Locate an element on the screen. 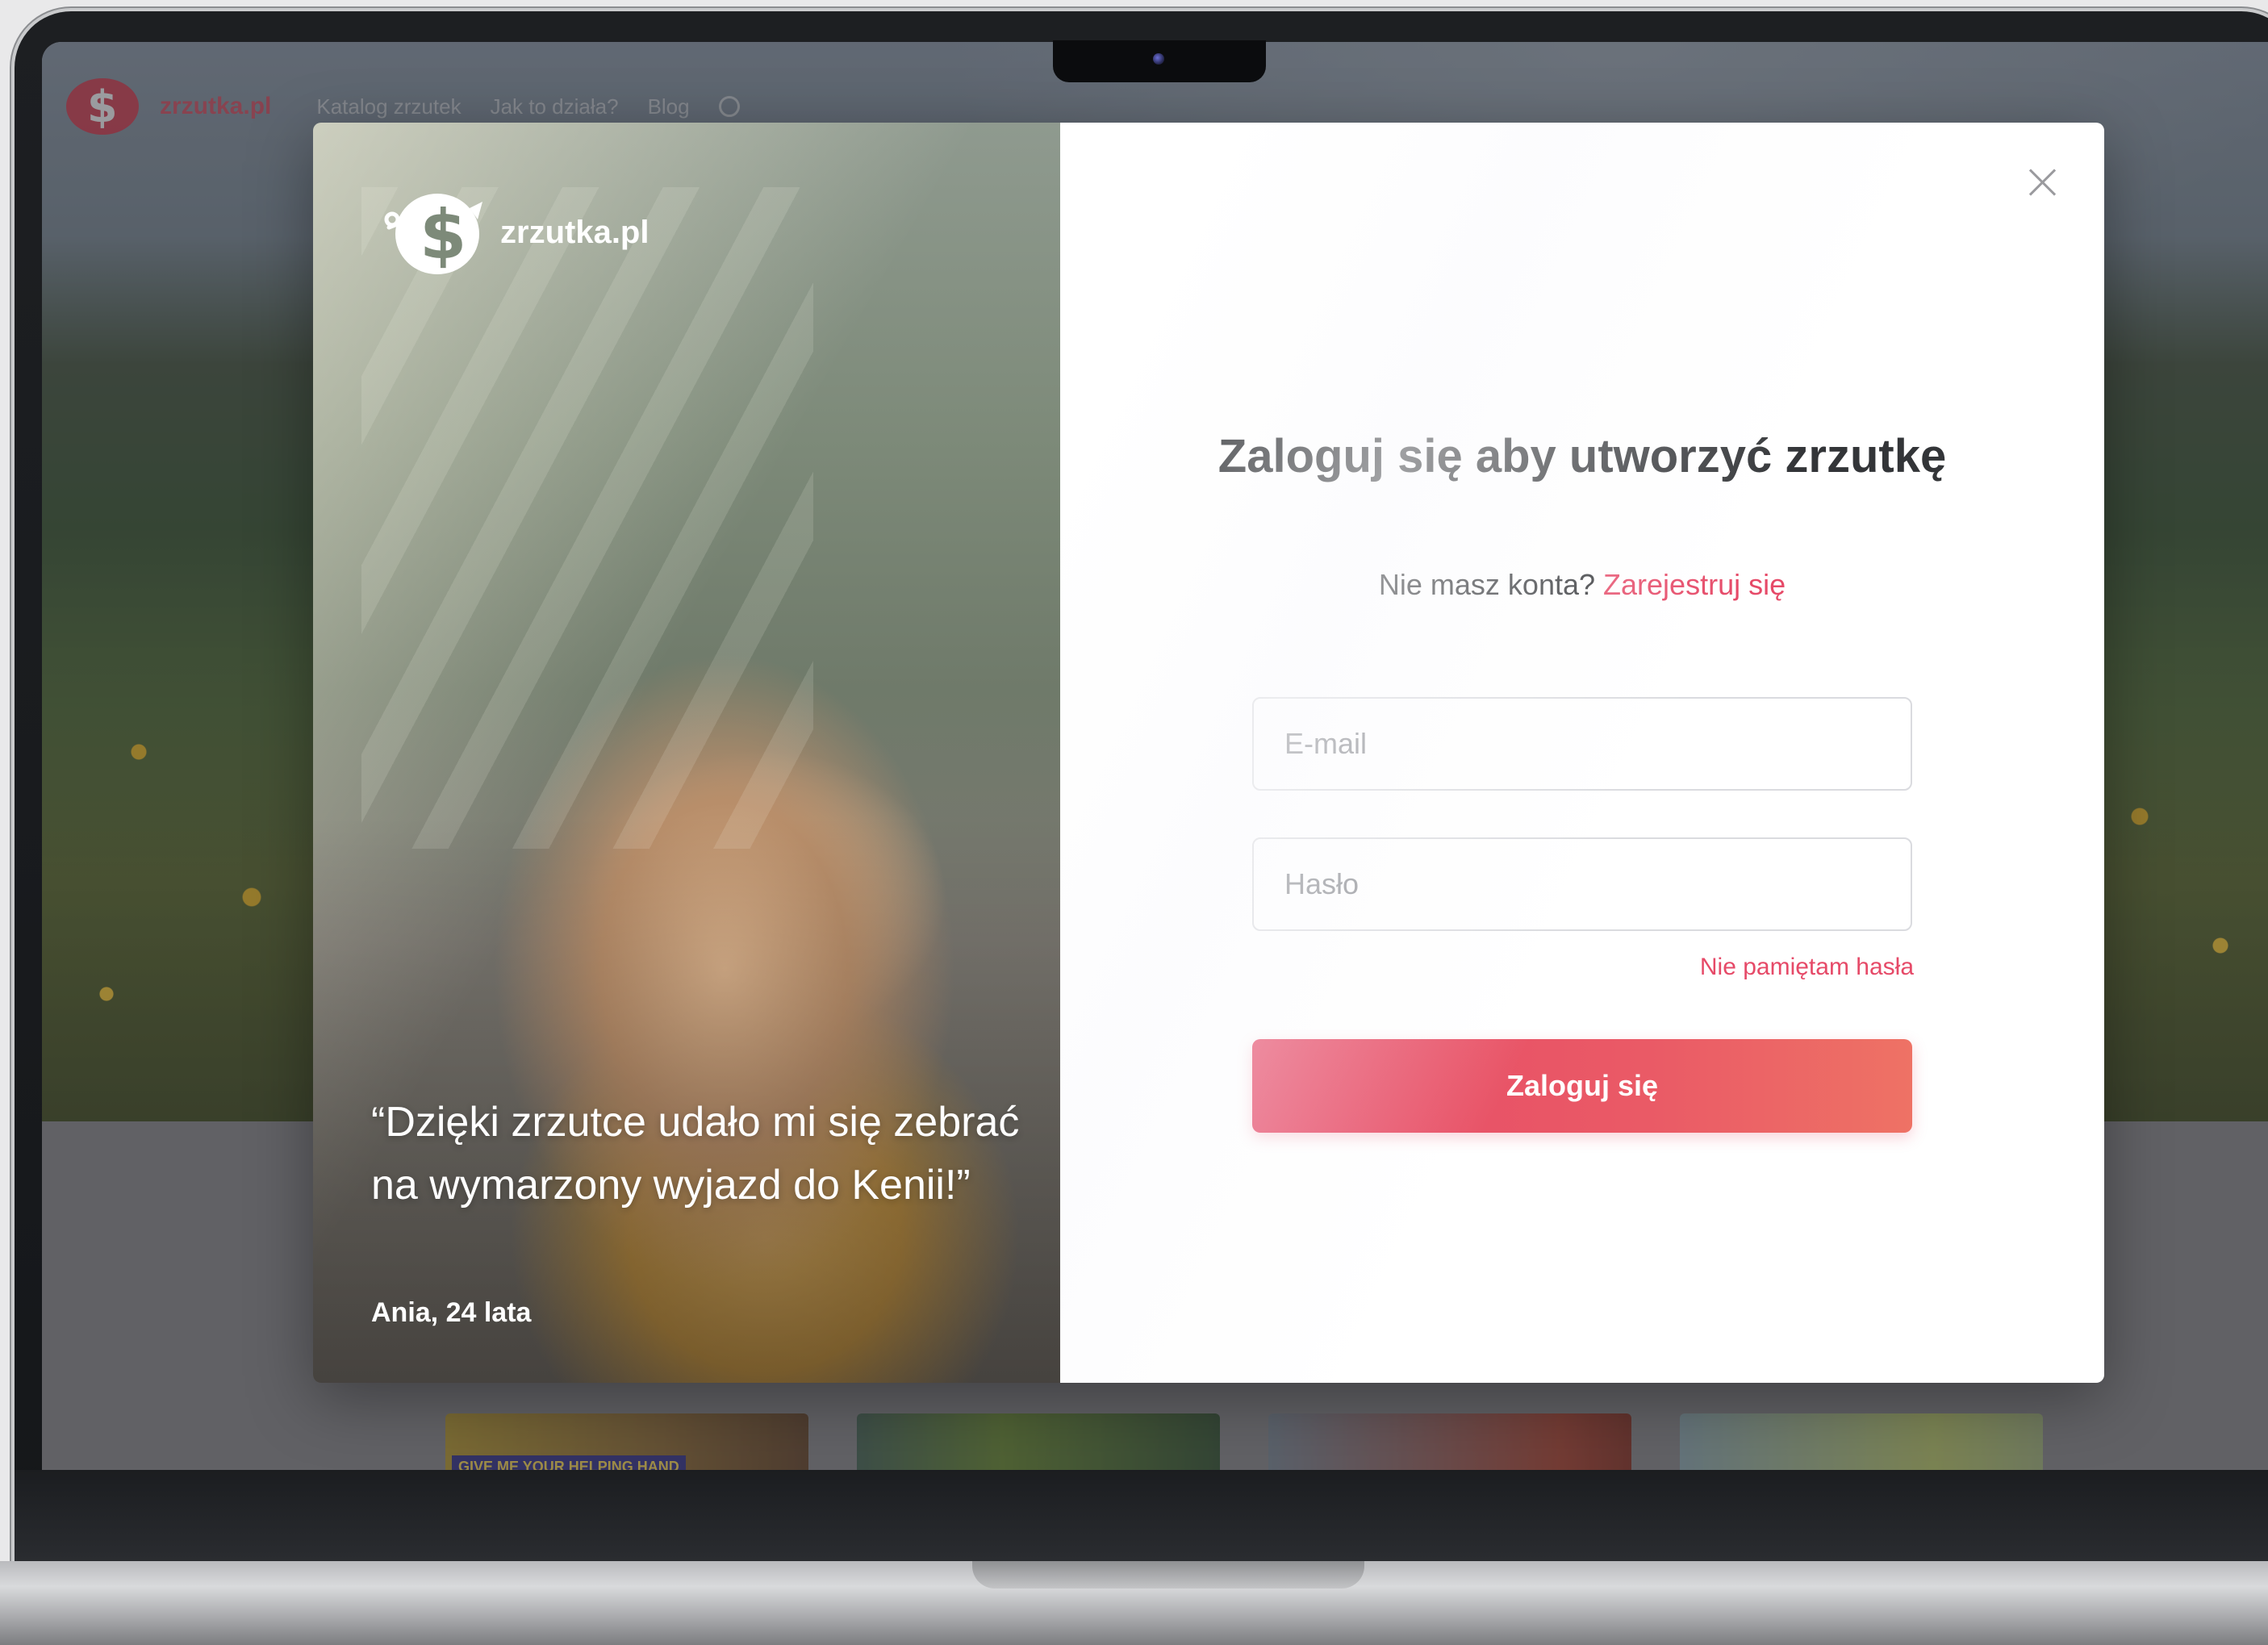 Image resolution: width=2268 pixels, height=1645 pixels. password-input is located at coordinates (1582, 884).